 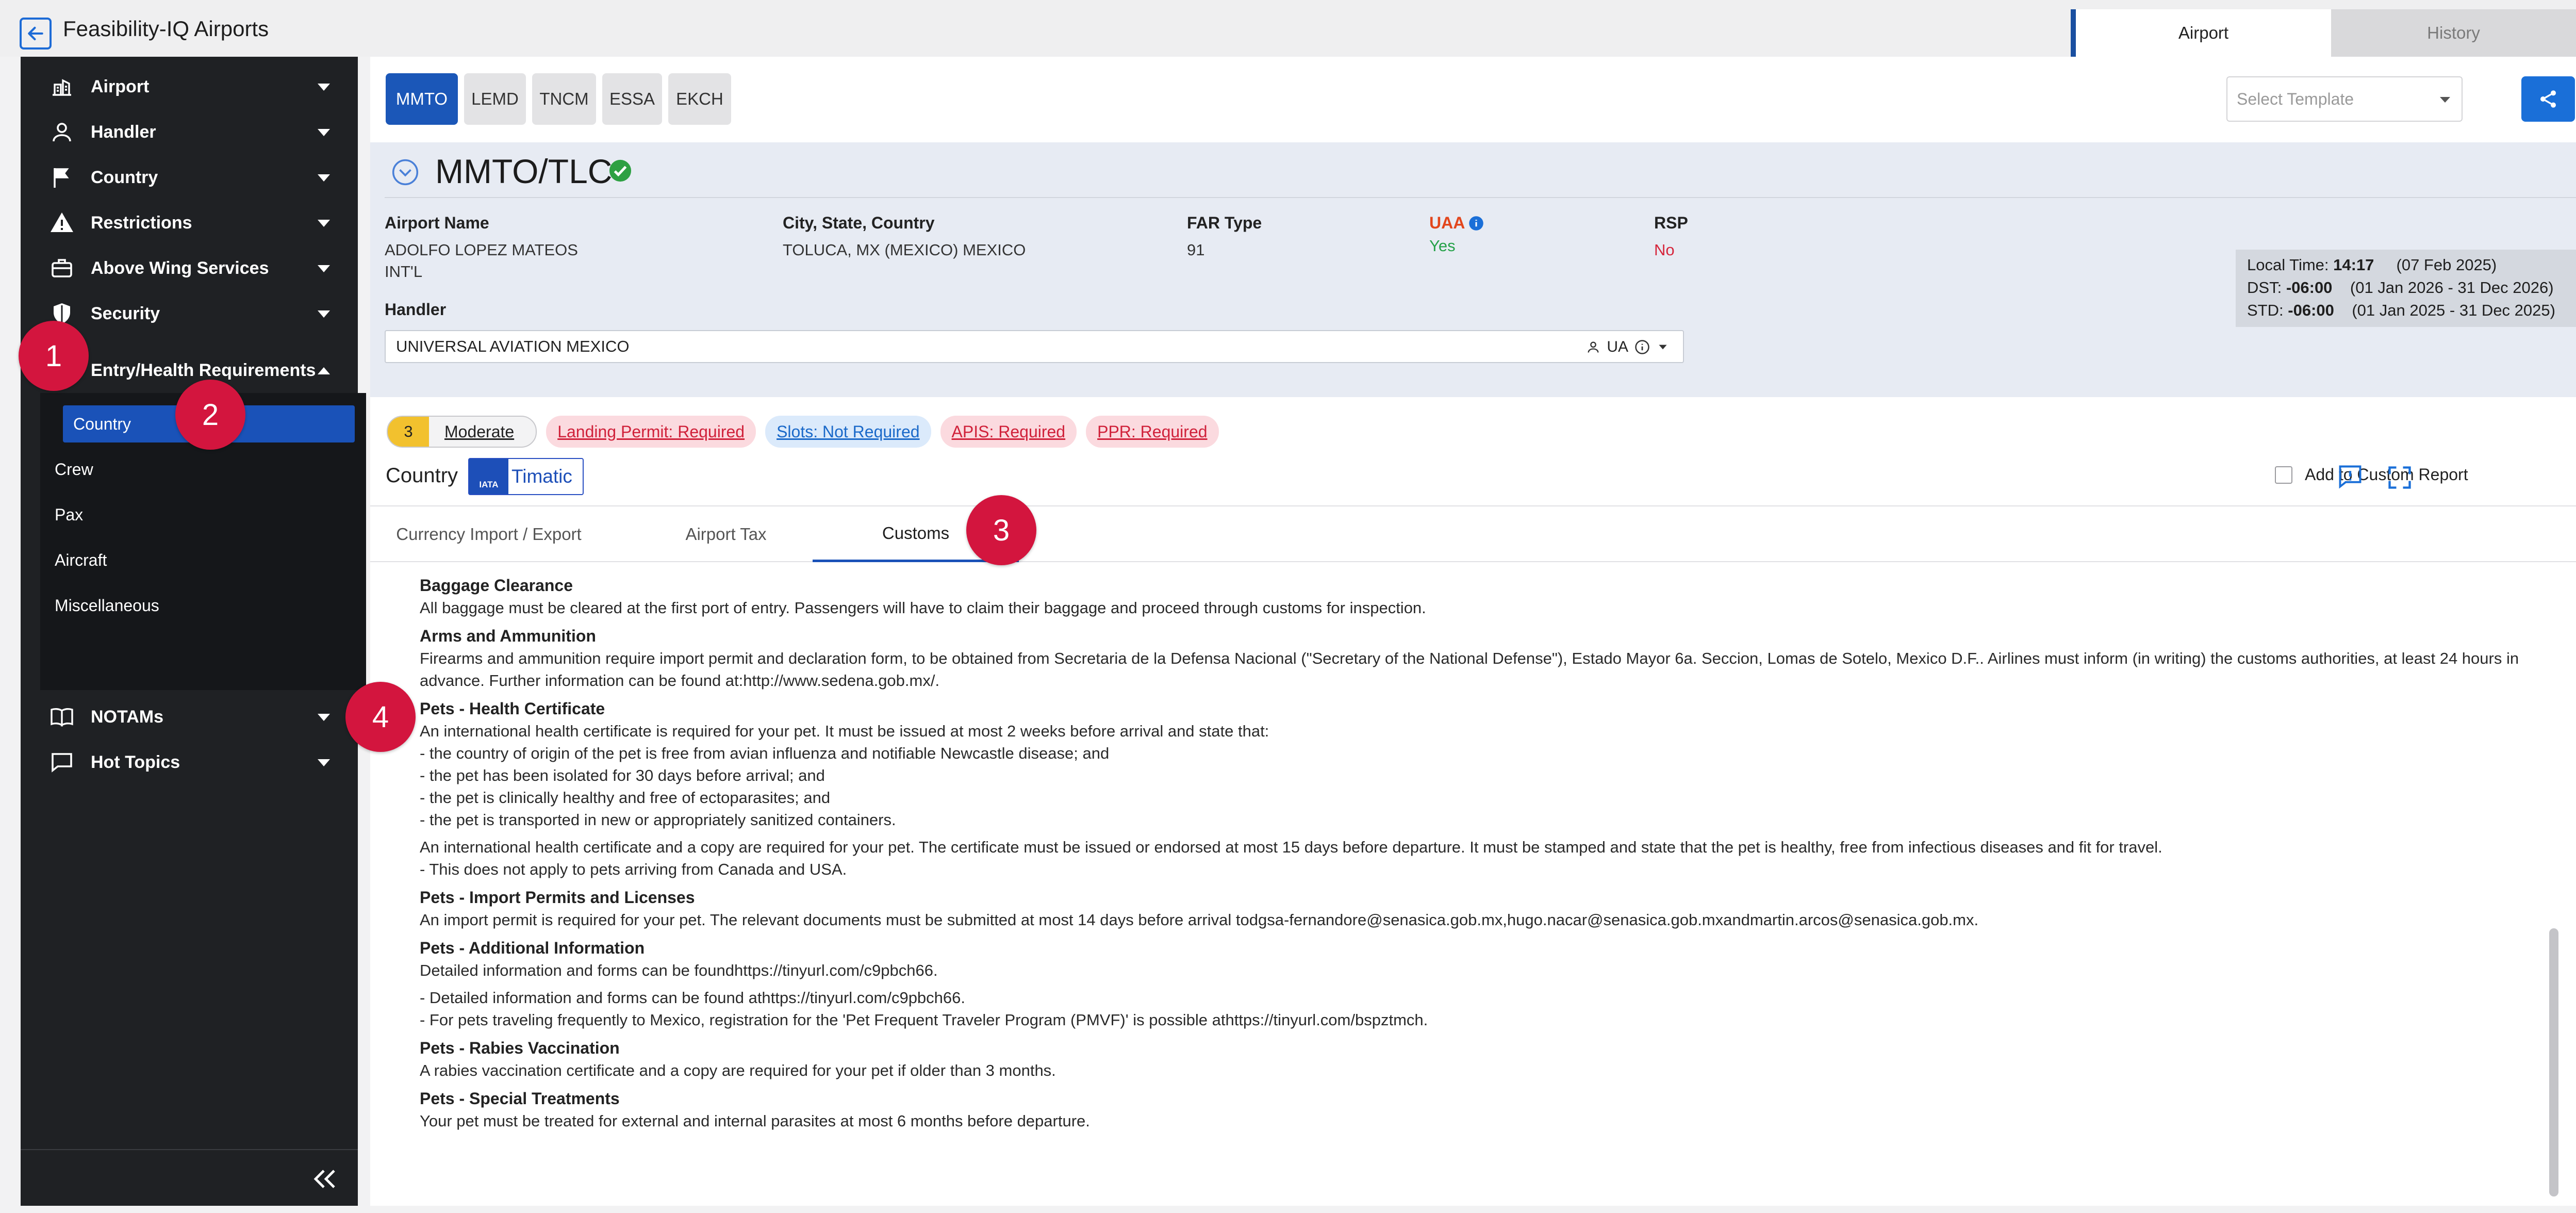 What do you see at coordinates (203, 560) in the screenshot?
I see `submenu-item-aircraft: Aircraft` at bounding box center [203, 560].